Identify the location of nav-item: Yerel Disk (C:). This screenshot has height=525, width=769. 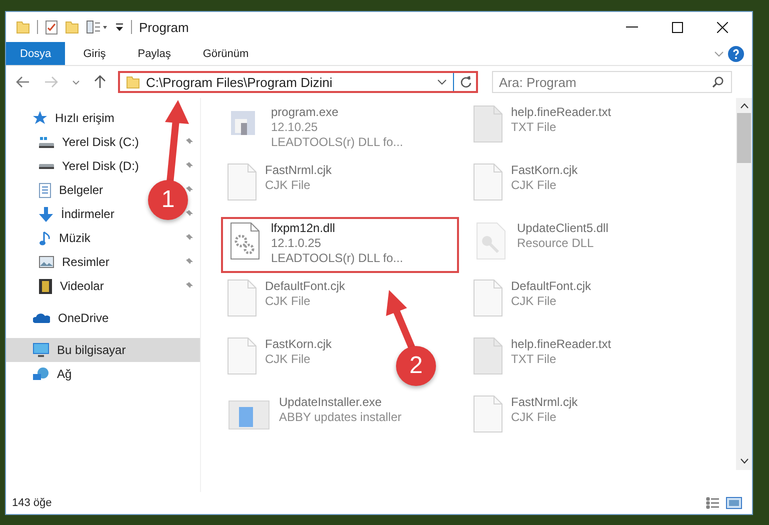
(74, 142).